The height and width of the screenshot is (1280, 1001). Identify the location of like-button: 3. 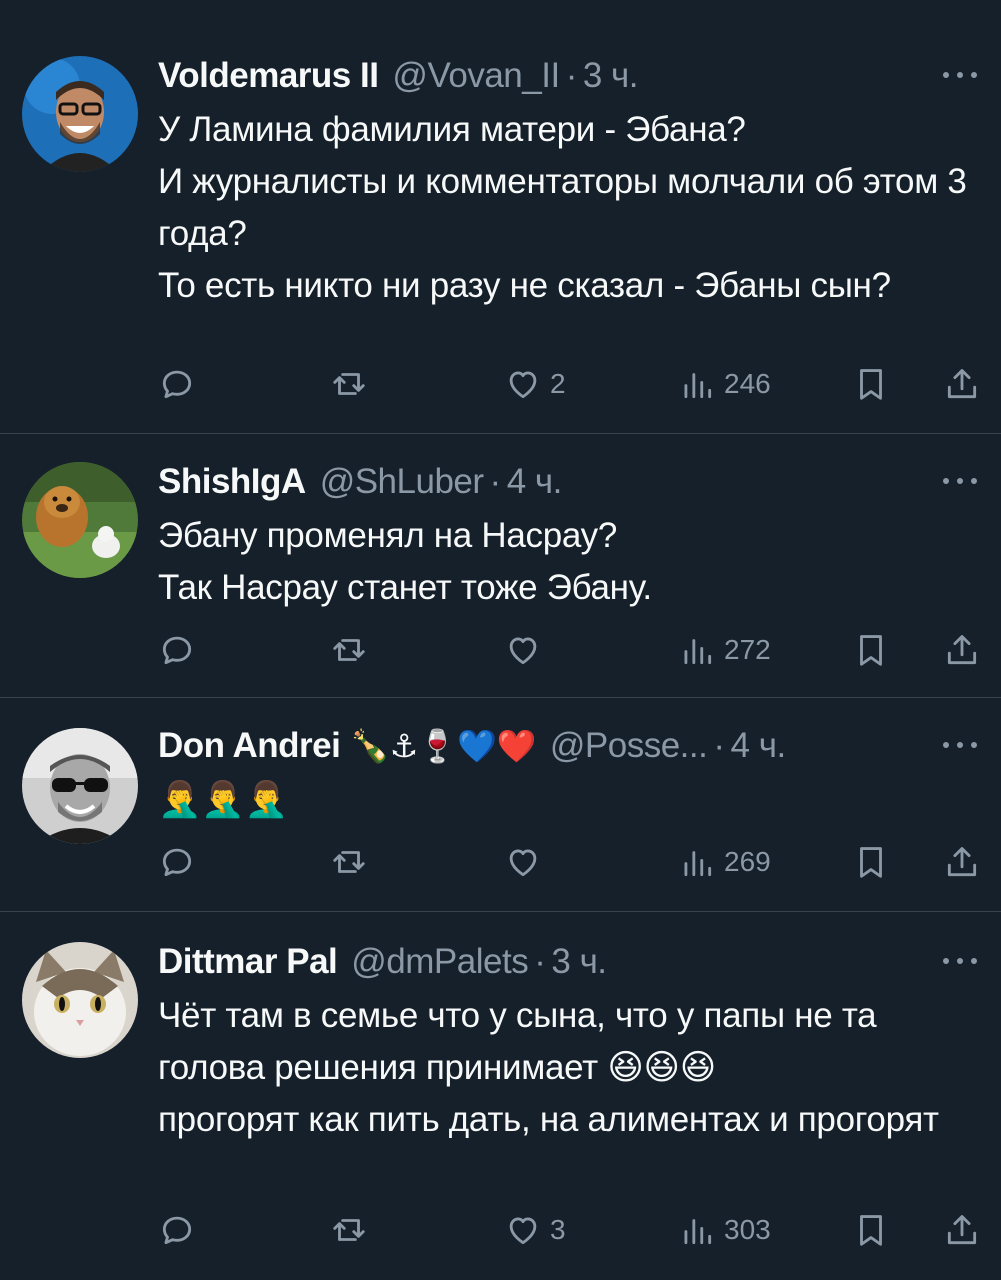
(535, 1230).